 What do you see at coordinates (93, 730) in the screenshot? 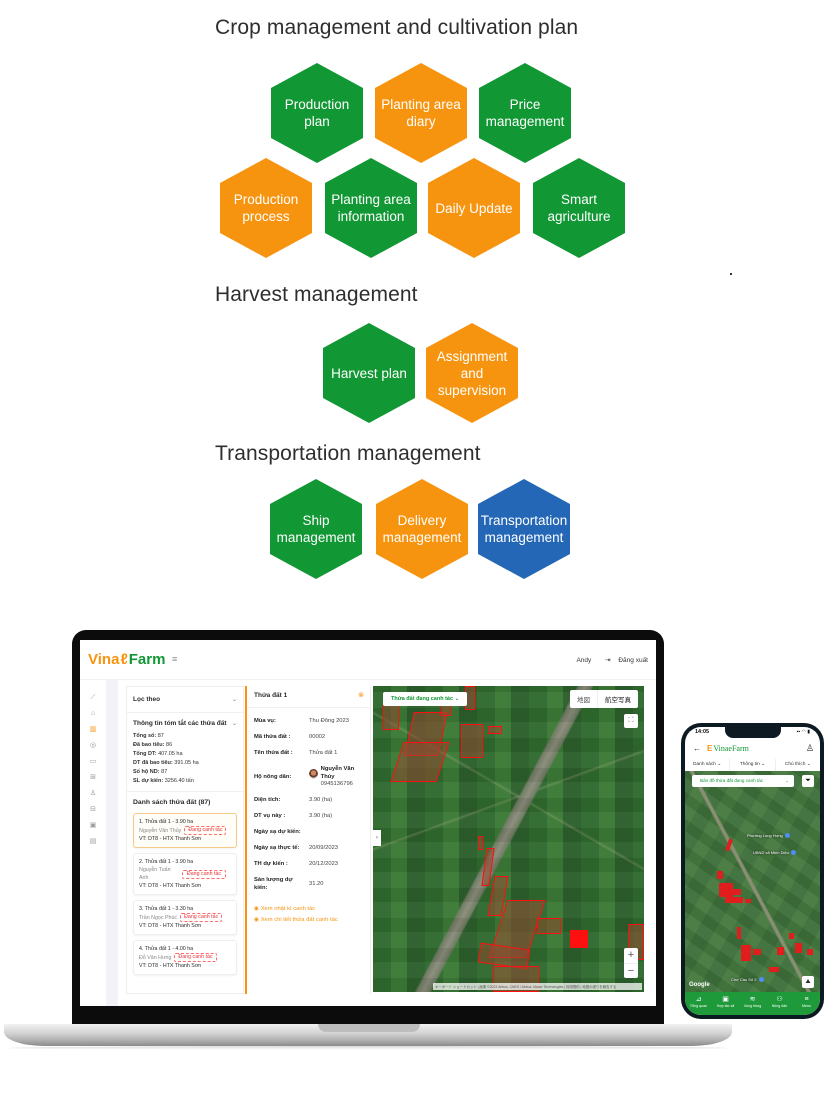
I see `map-icon: ▥` at bounding box center [93, 730].